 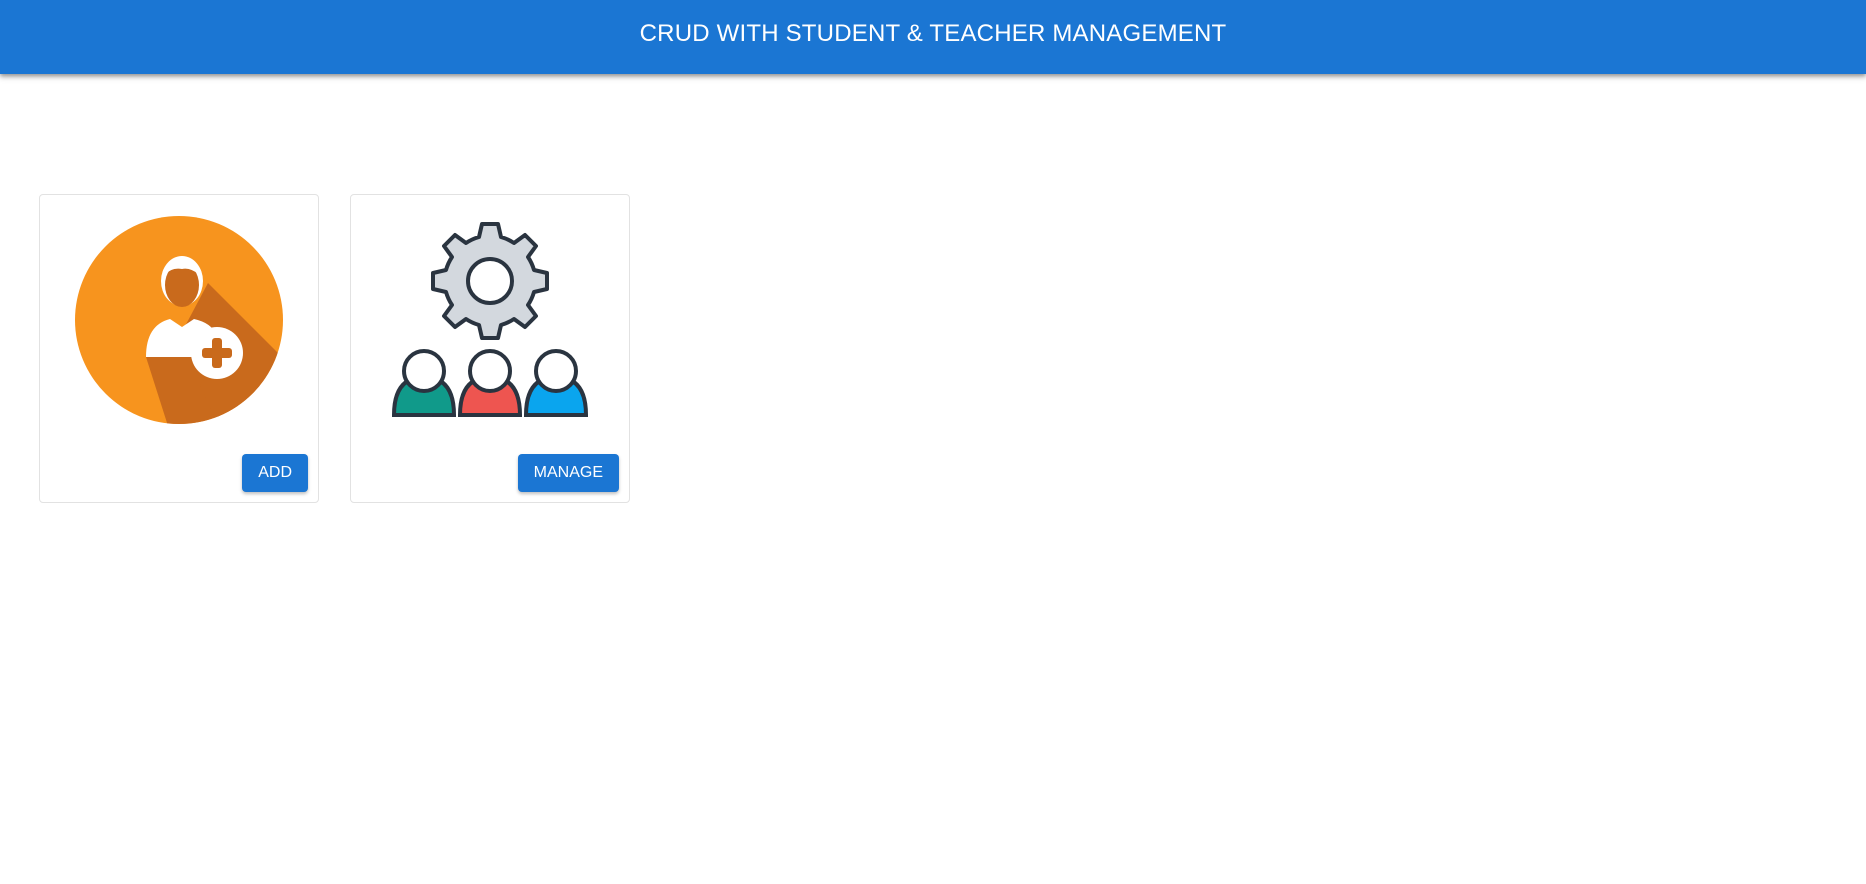 I want to click on manage-users-gear-icon, so click(x=490, y=320).